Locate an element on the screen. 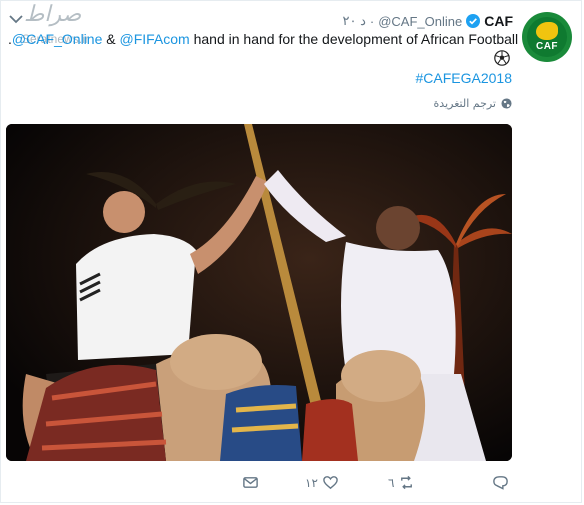 Image resolution: width=584 pixels, height=505 pixels. hashtag-link: #CAFEGA2018 is located at coordinates (464, 78).